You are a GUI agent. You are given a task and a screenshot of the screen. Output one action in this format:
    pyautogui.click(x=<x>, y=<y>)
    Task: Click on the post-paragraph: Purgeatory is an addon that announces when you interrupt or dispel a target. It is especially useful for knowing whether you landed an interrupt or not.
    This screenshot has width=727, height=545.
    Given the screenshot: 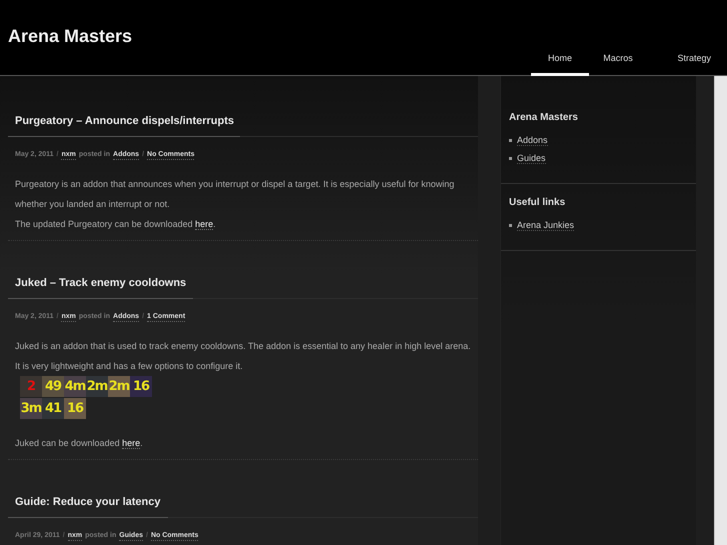 What is the action you would take?
    pyautogui.click(x=235, y=194)
    